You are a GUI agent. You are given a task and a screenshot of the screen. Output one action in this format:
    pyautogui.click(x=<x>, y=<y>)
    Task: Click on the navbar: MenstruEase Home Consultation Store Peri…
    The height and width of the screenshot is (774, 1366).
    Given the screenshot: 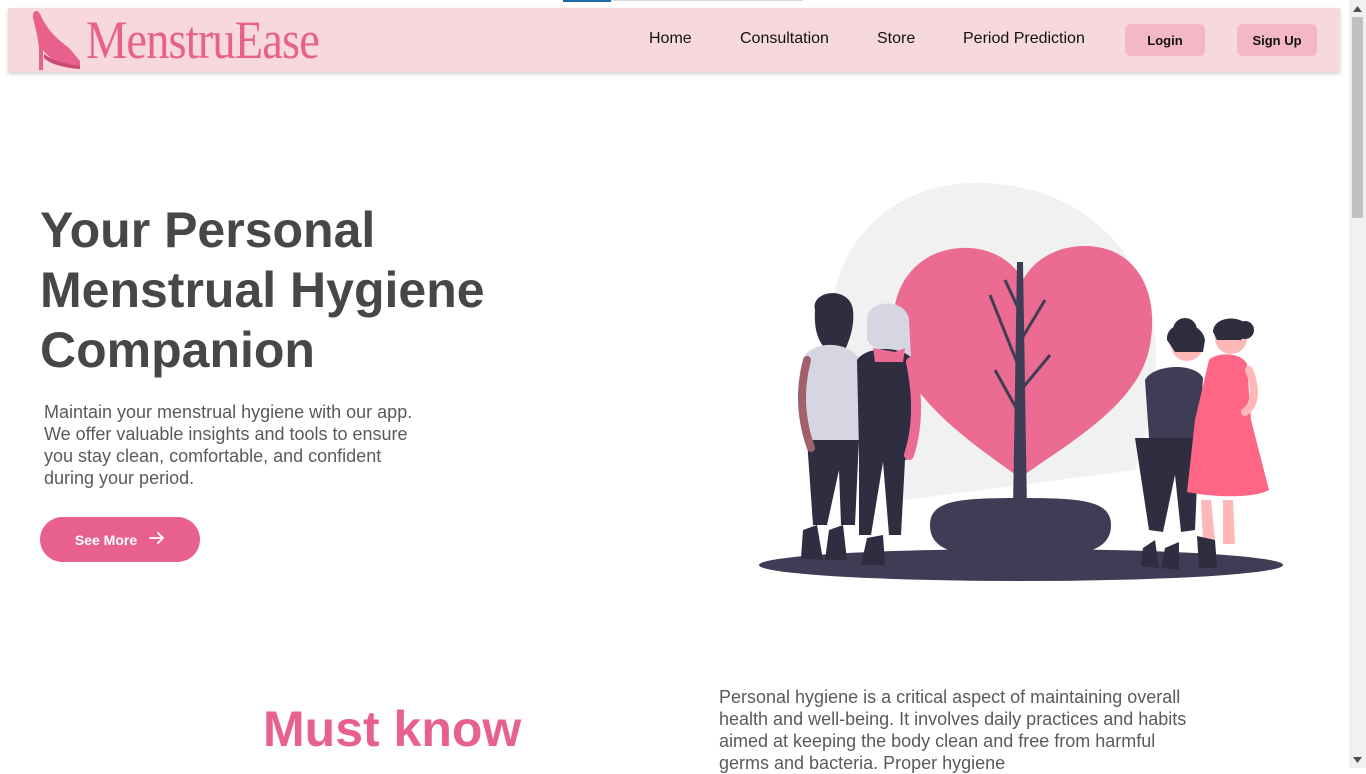 What is the action you would take?
    pyautogui.click(x=674, y=40)
    